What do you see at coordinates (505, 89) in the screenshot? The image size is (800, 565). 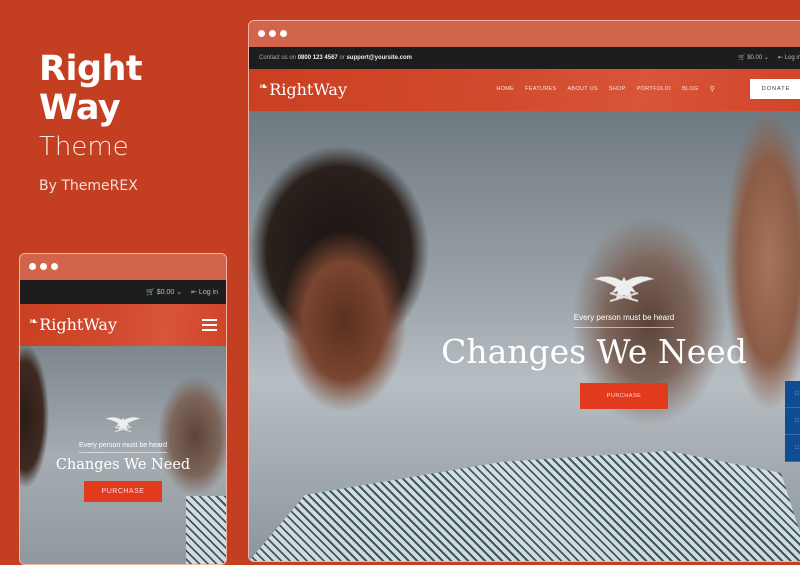 I see `nav-home: HOME` at bounding box center [505, 89].